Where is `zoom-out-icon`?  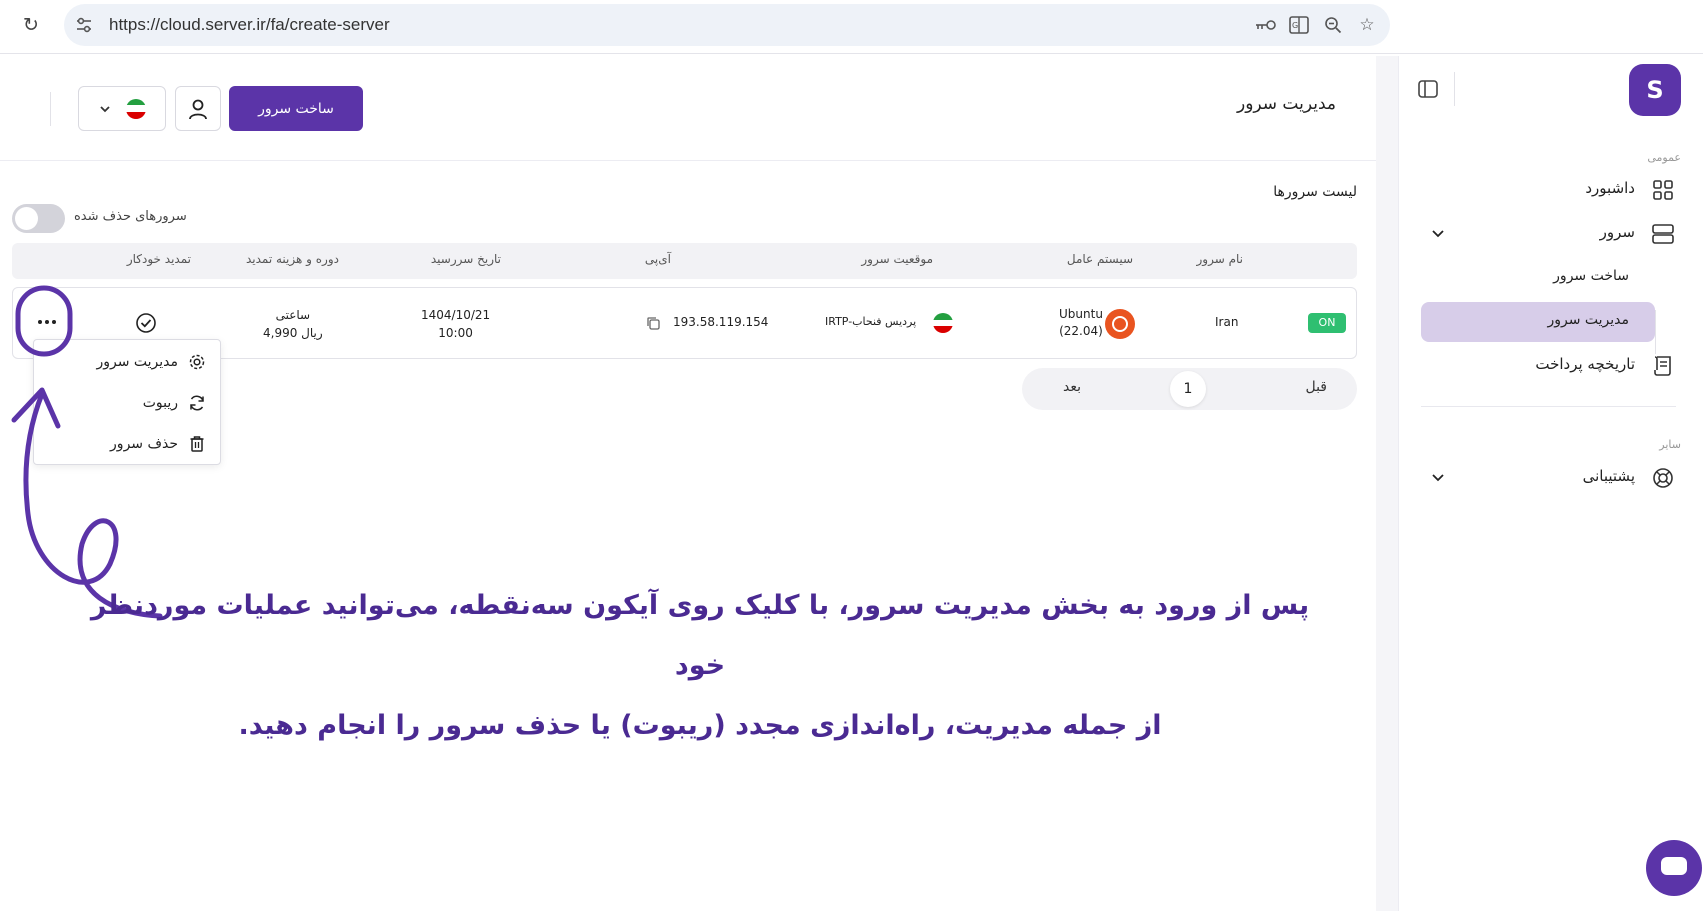
zoom-out-icon is located at coordinates (1333, 25).